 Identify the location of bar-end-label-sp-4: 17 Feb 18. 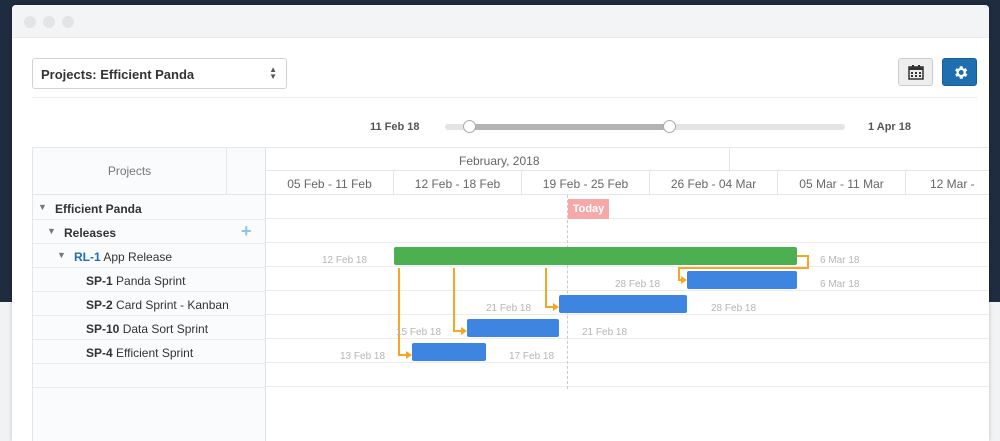
(532, 356).